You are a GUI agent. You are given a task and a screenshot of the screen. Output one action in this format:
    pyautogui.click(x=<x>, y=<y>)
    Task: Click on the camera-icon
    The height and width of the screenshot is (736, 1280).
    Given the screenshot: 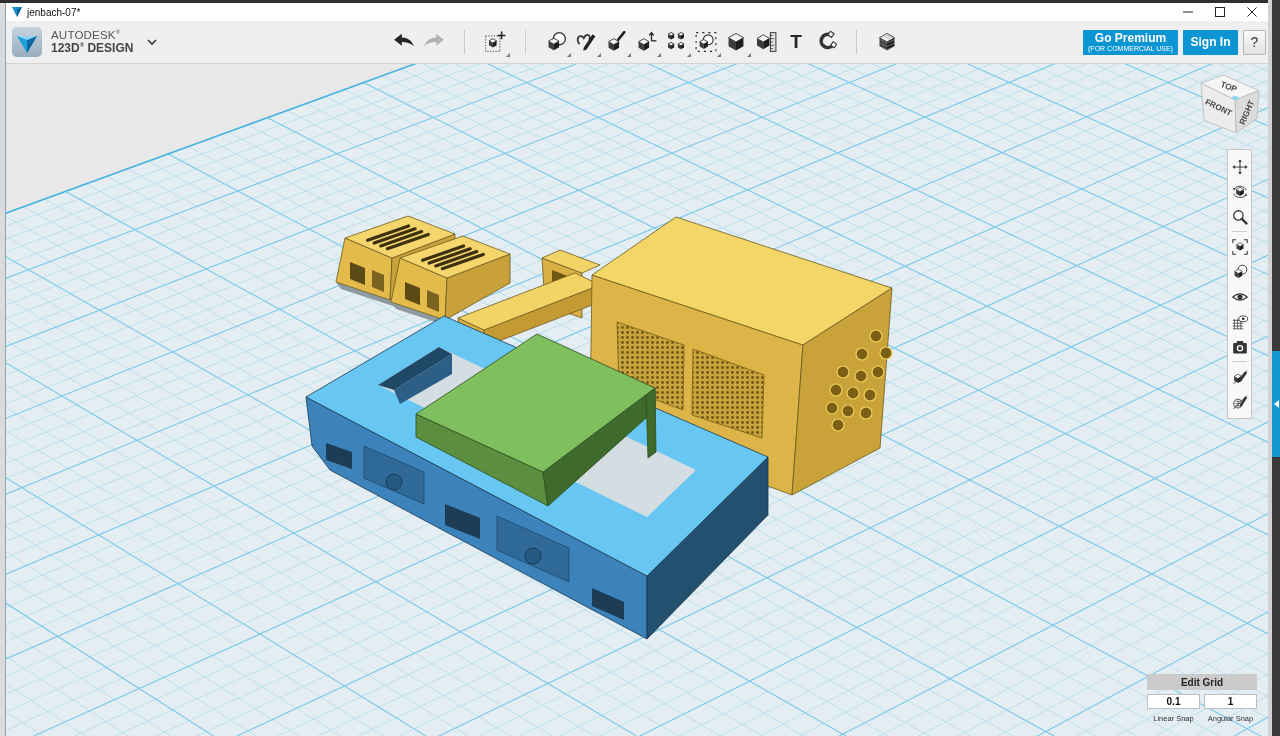 What is the action you would take?
    pyautogui.click(x=1239, y=346)
    